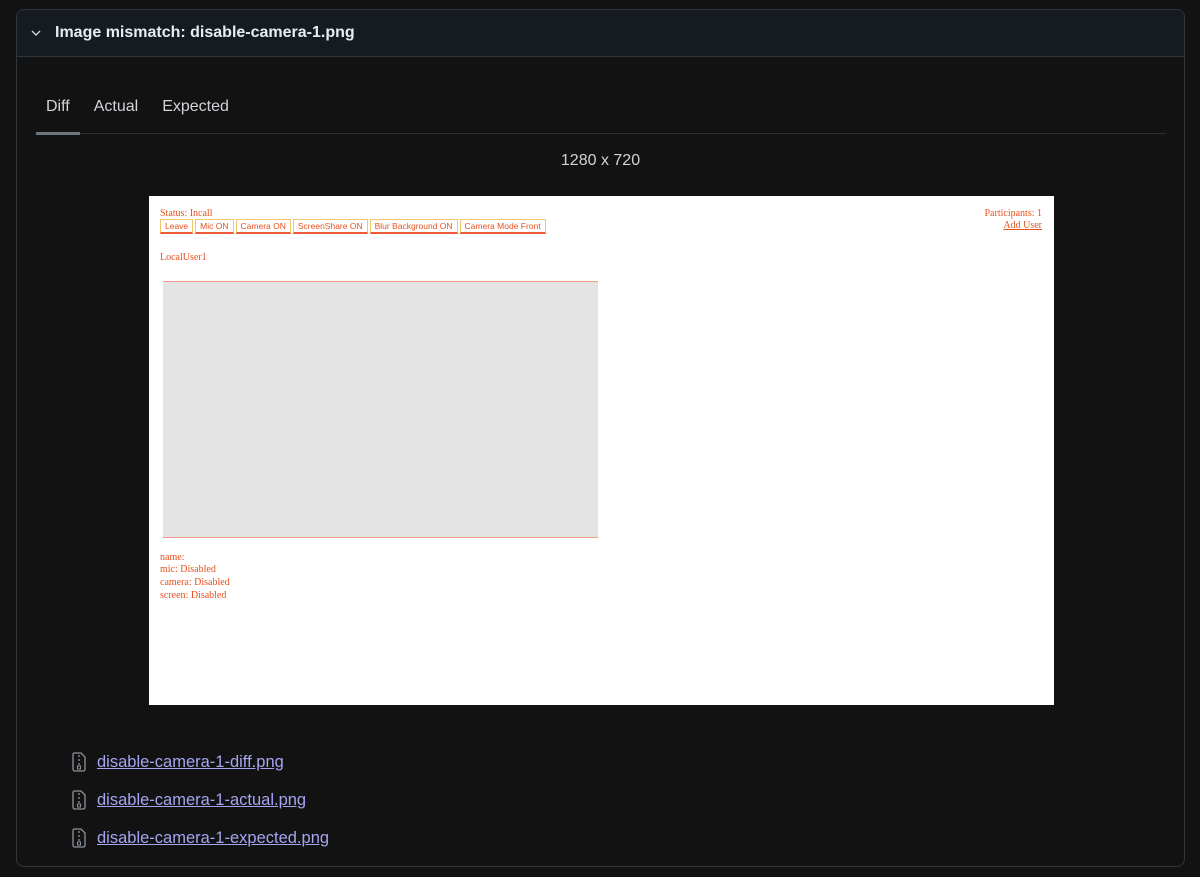  Describe the element at coordinates (183, 257) in the screenshot. I see `local-user-label: LocalUser1` at that location.